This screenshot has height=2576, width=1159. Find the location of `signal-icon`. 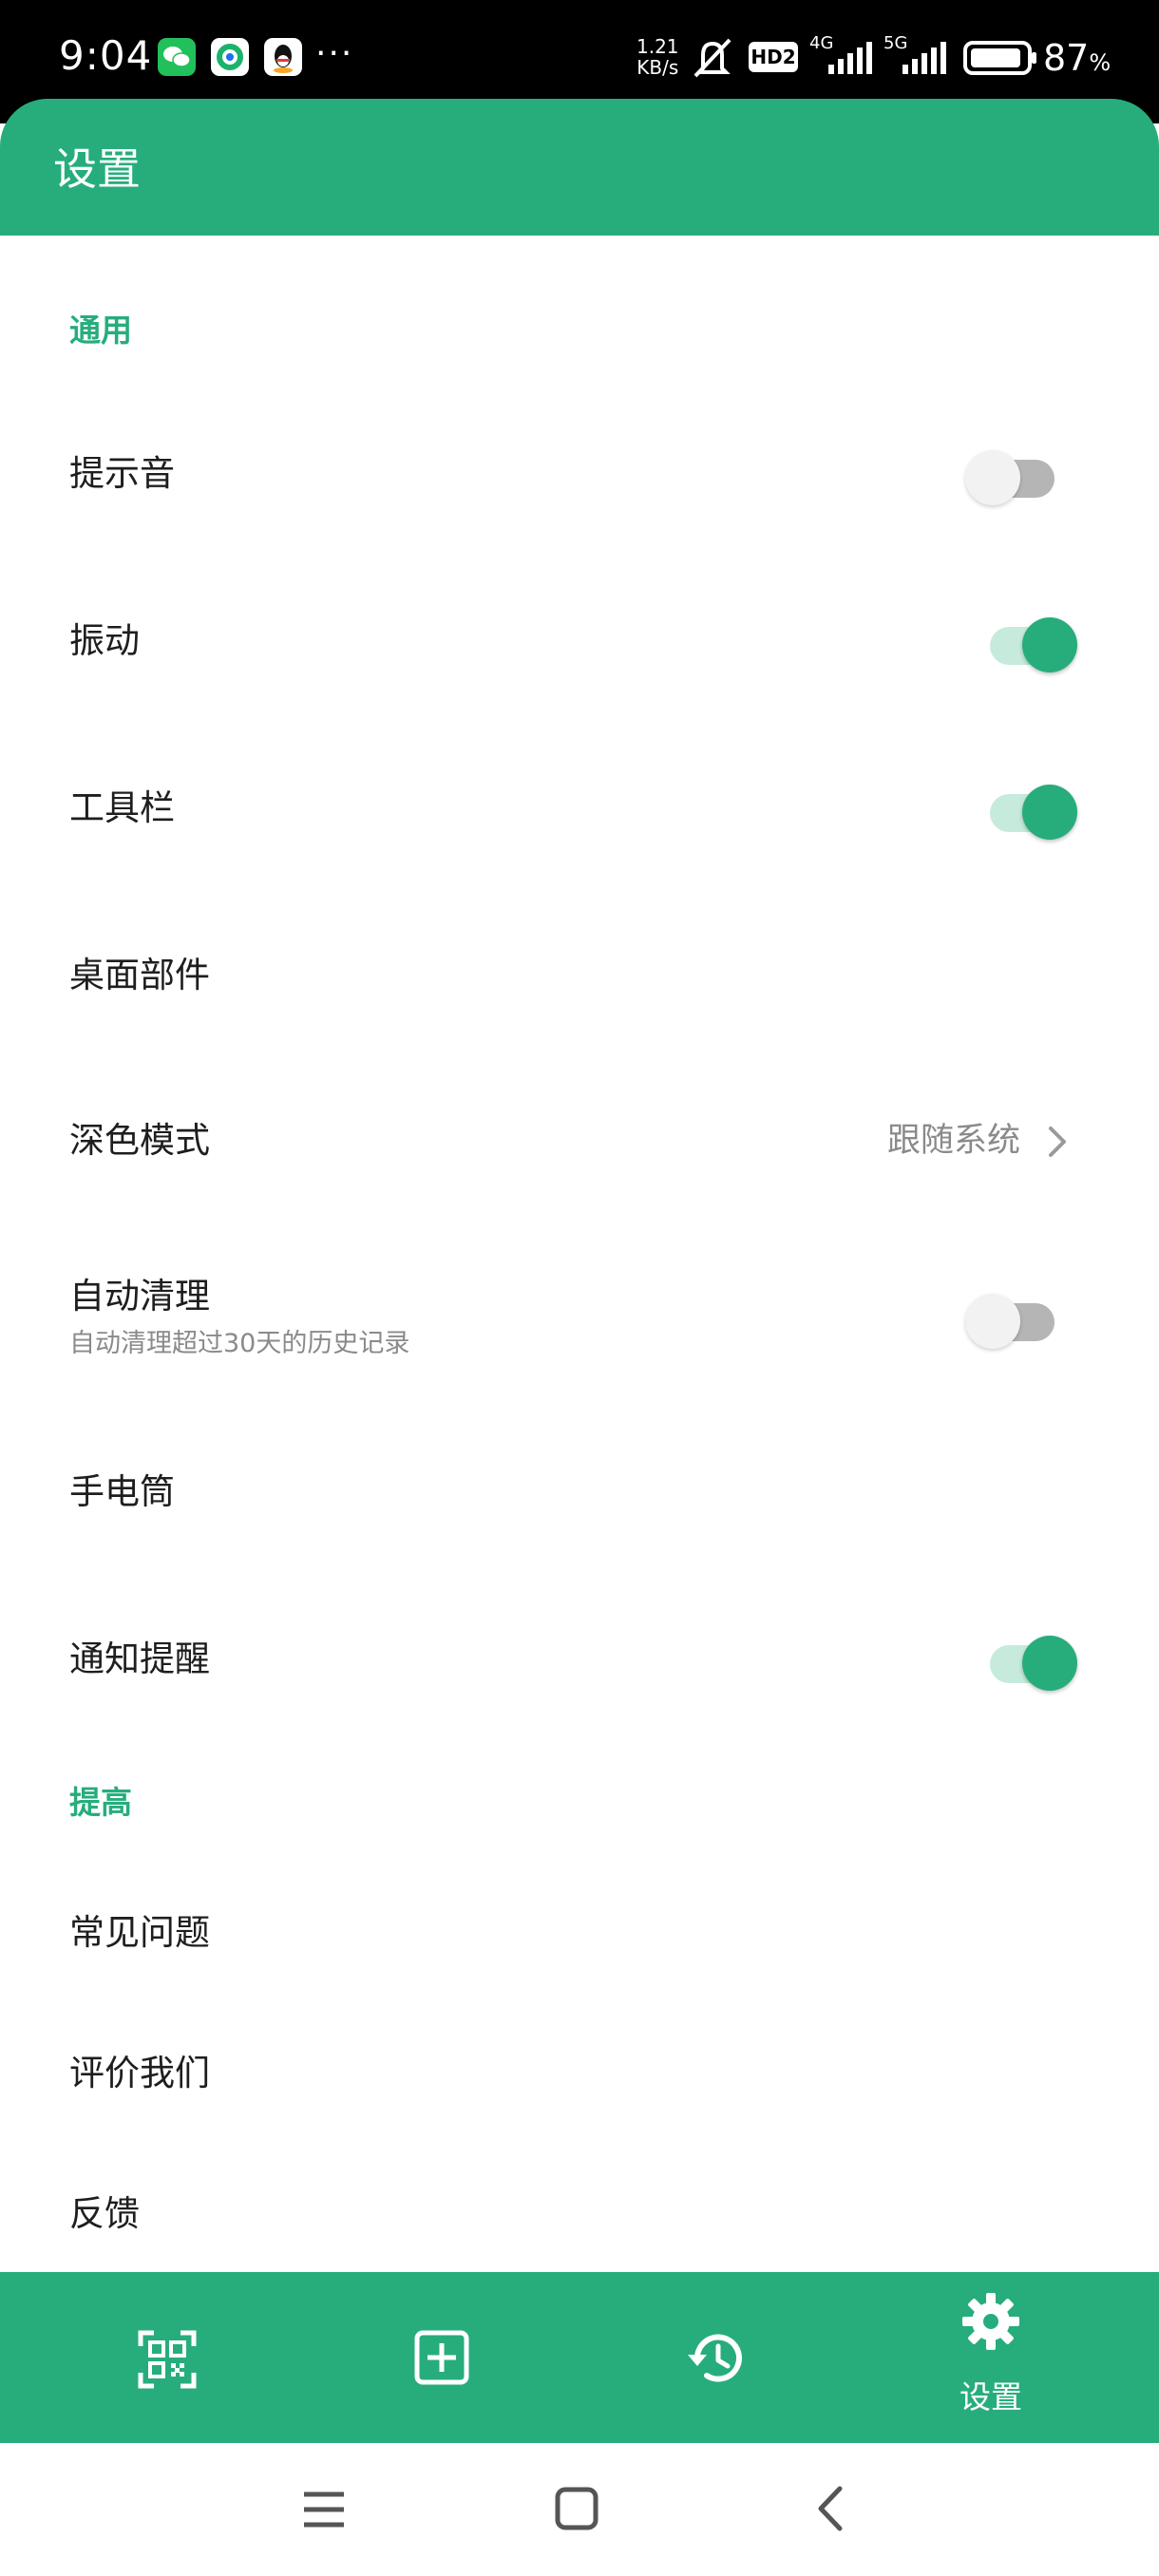

signal-icon is located at coordinates (850, 58).